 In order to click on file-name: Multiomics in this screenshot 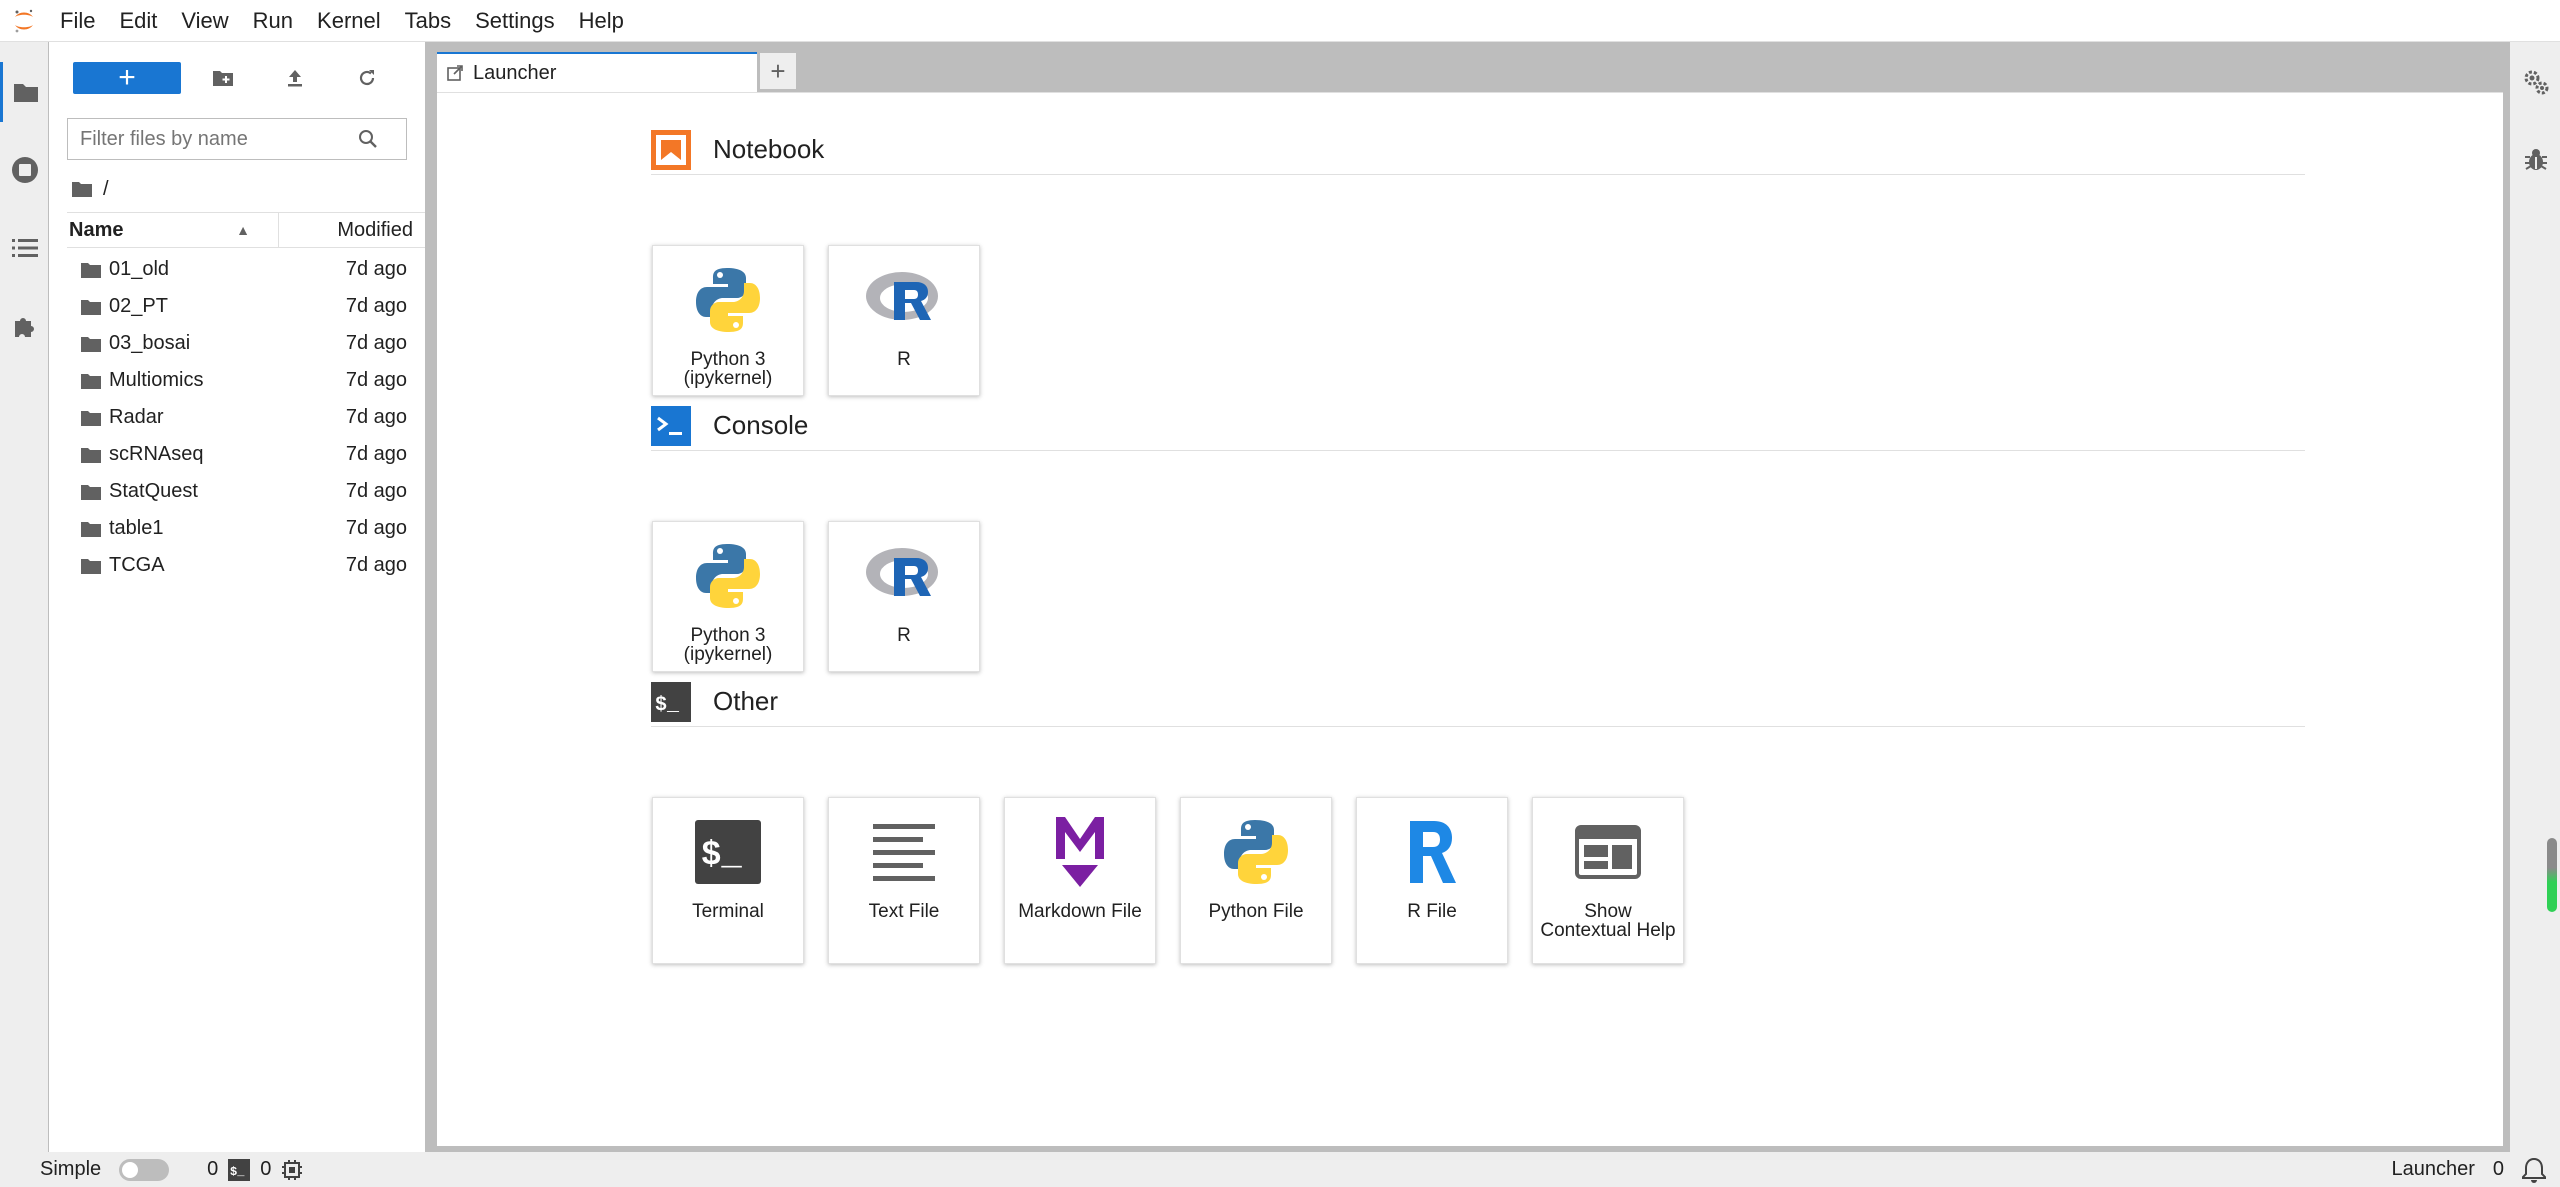, I will do `click(156, 380)`.